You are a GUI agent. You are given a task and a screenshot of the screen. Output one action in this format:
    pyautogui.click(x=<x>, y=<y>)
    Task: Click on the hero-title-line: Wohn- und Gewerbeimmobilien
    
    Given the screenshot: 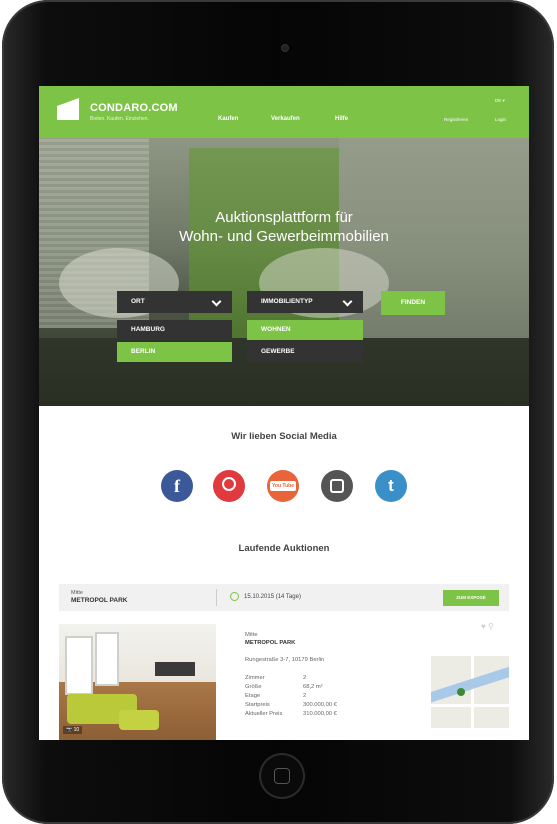 What is the action you would take?
    pyautogui.click(x=284, y=236)
    